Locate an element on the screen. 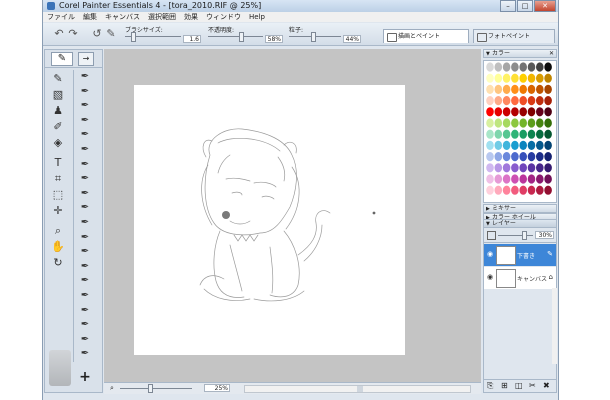  tab-drawing-paint: 描画とペイント is located at coordinates (426, 36).